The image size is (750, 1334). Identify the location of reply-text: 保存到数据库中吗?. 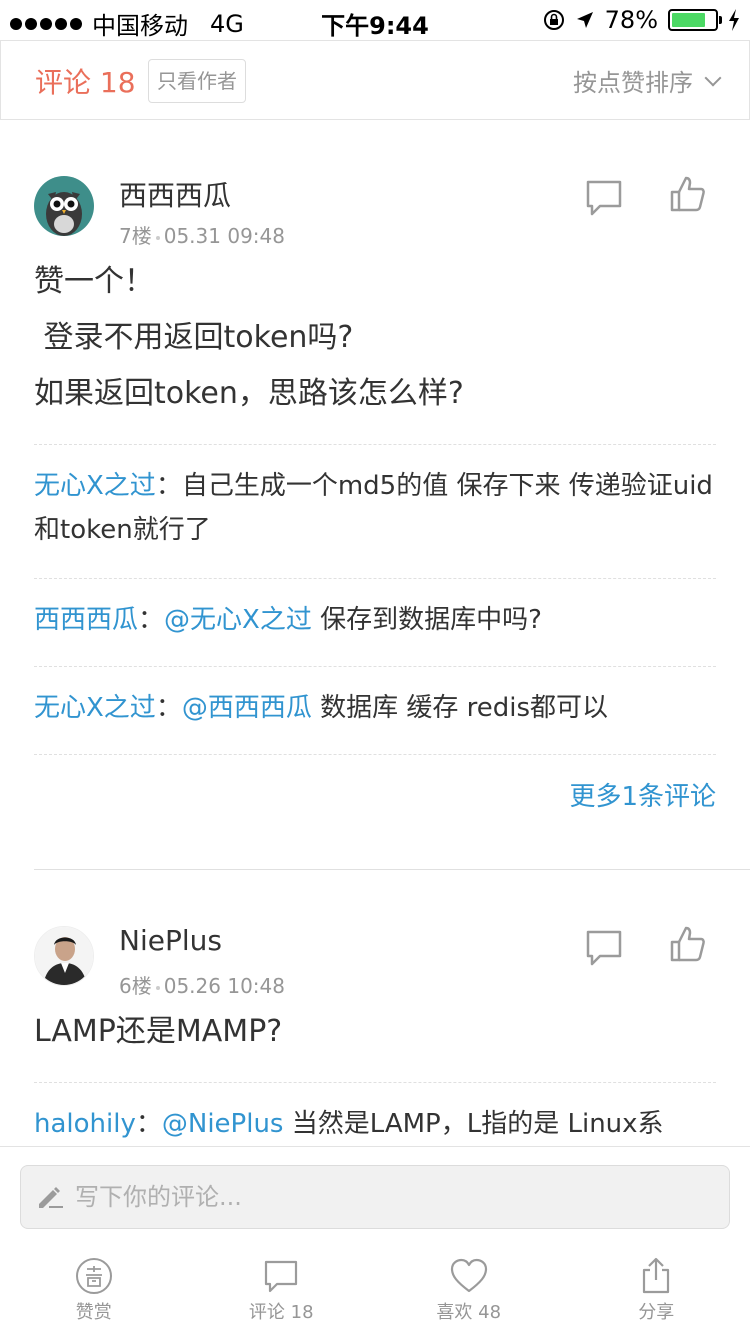
(426, 620).